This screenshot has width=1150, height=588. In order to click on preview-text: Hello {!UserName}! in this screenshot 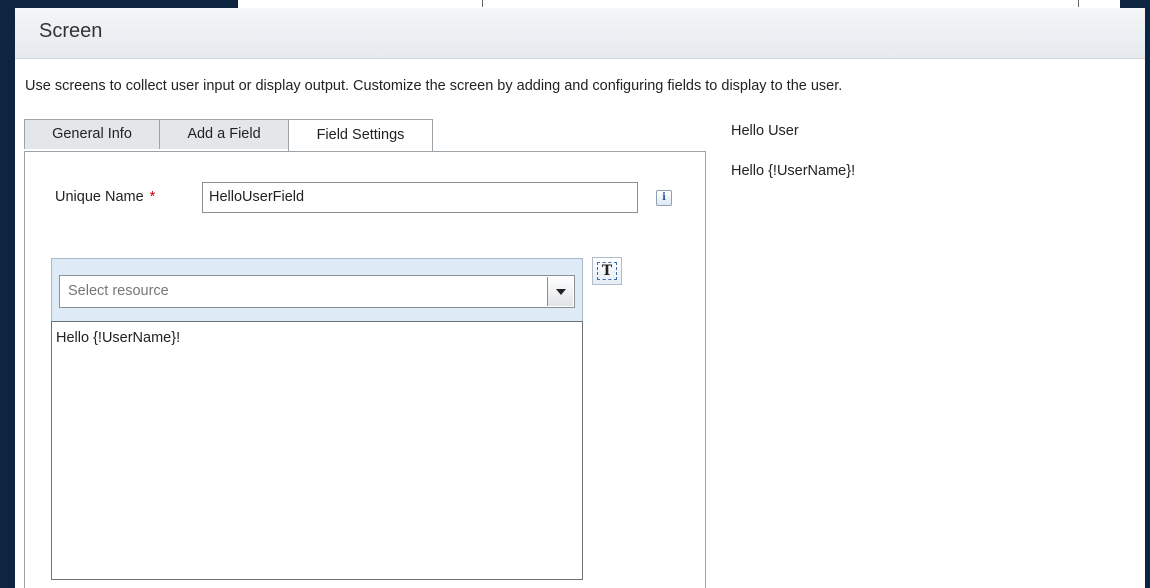, I will do `click(793, 171)`.